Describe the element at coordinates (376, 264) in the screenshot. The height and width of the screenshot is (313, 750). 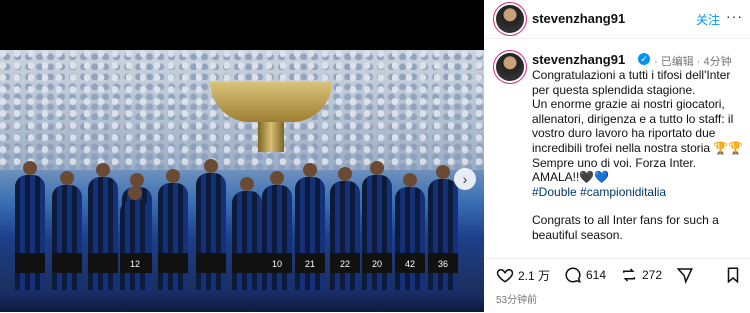
I see `jersey-number: 20` at that location.